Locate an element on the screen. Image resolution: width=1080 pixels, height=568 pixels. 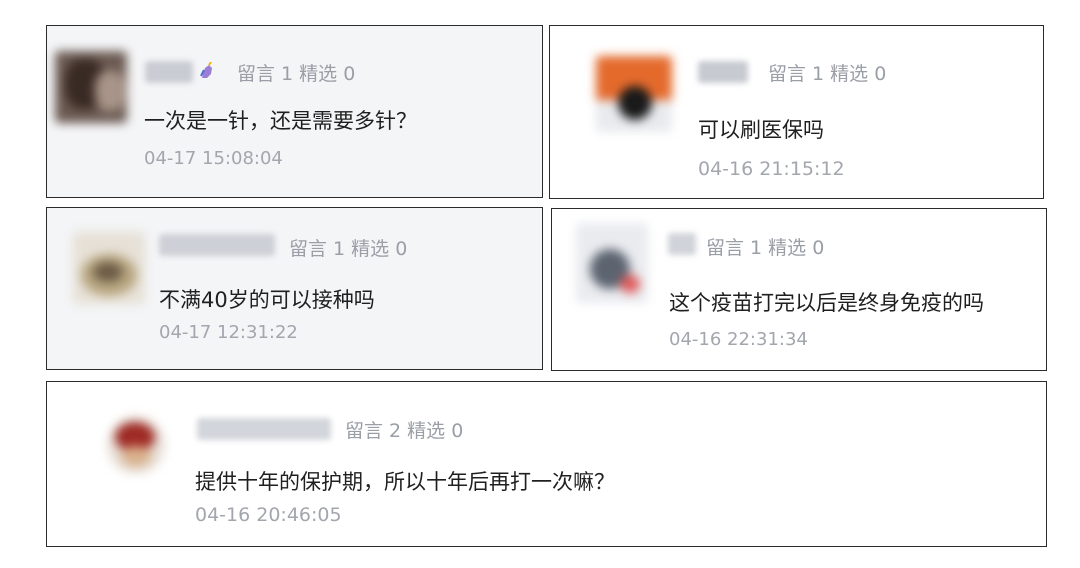
comment-time: 04-17 15:08:04 is located at coordinates (213, 158).